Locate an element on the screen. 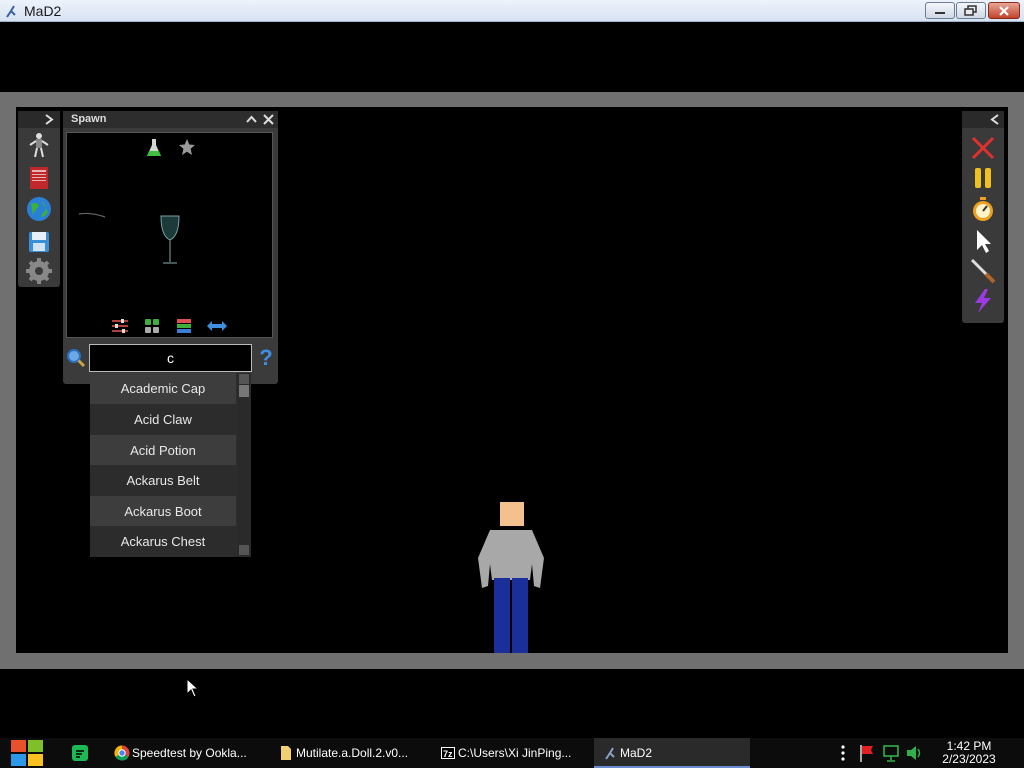  ragdoll-character is located at coordinates (511, 576).